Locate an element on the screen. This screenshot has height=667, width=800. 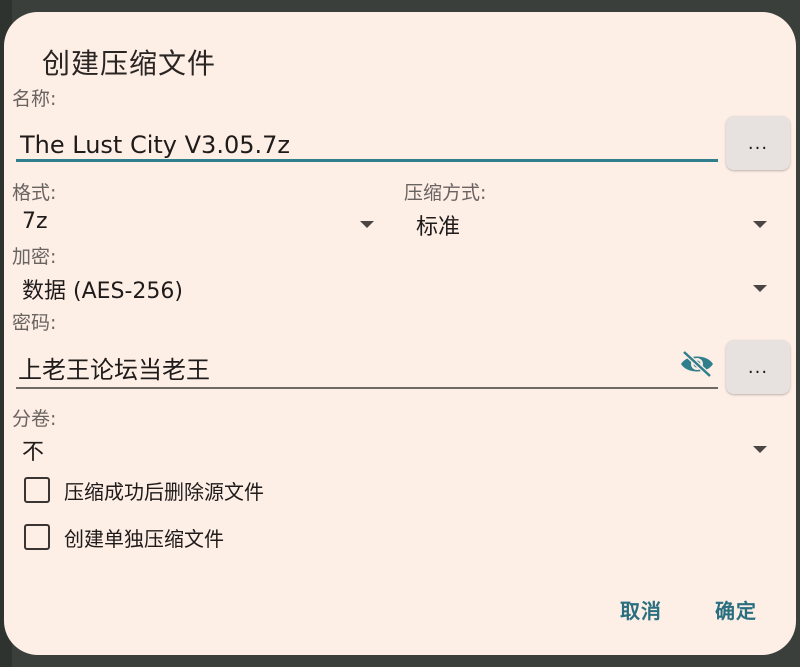
format-label: 格式: is located at coordinates (34, 193).